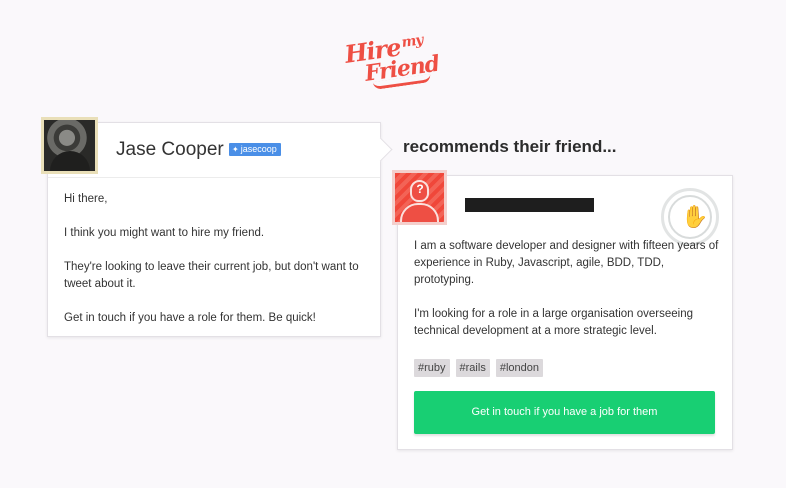 Image resolution: width=786 pixels, height=488 pixels. I want to click on get-in-touch-button: Get in touch if you have a job for them, so click(564, 412).